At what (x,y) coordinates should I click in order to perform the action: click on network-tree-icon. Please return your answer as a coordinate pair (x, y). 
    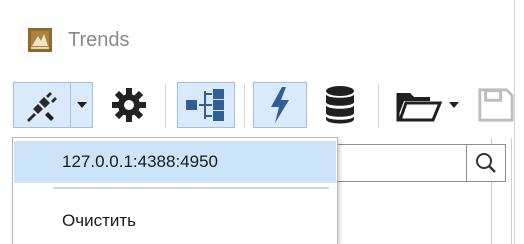
    Looking at the image, I should click on (205, 105).